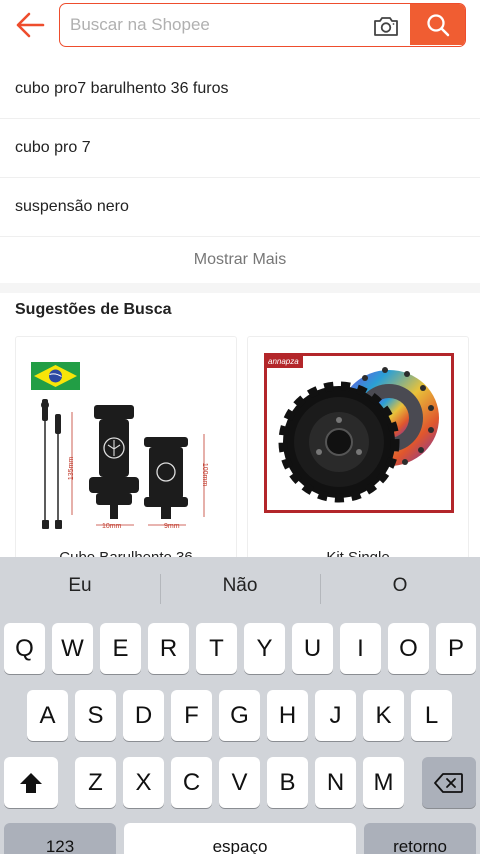 This screenshot has width=480, height=854. I want to click on search-button, so click(437, 24).